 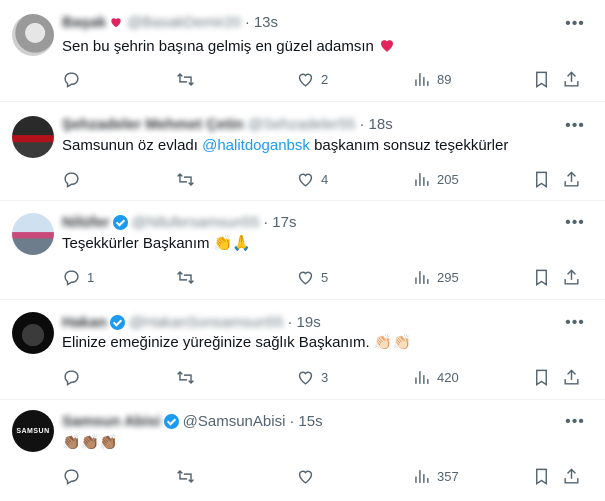 I want to click on tweet-actions: 3 420, so click(x=327, y=377).